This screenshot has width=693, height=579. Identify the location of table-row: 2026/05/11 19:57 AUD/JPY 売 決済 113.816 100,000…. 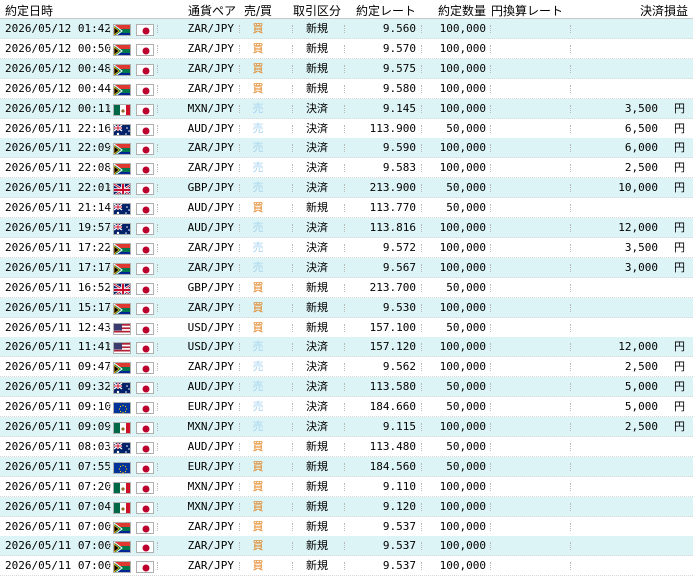
(346, 228).